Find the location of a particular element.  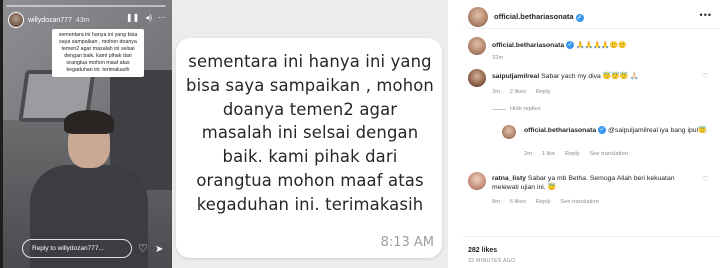

more-icon: ⋯ is located at coordinates (162, 17).